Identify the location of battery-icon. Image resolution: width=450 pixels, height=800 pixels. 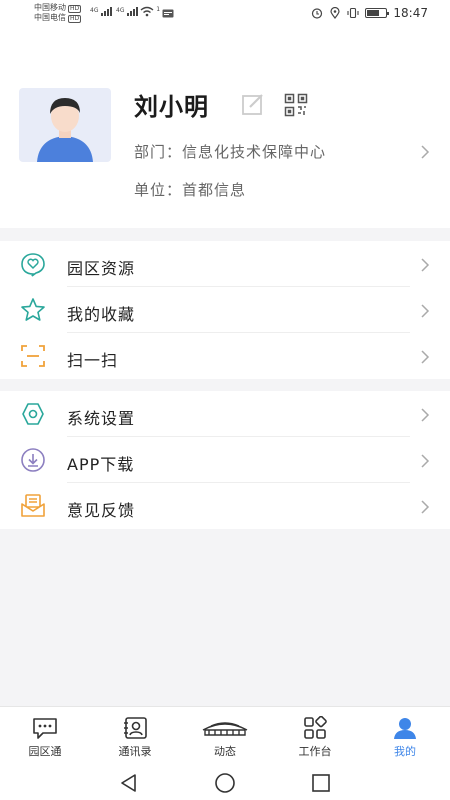
(377, 13).